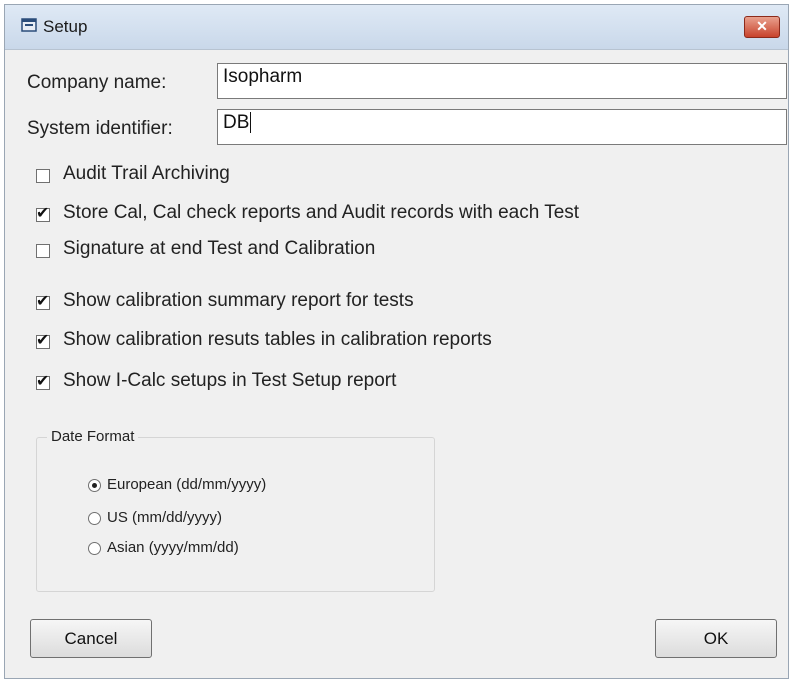  I want to click on system-identifier-value: DB, so click(236, 122).